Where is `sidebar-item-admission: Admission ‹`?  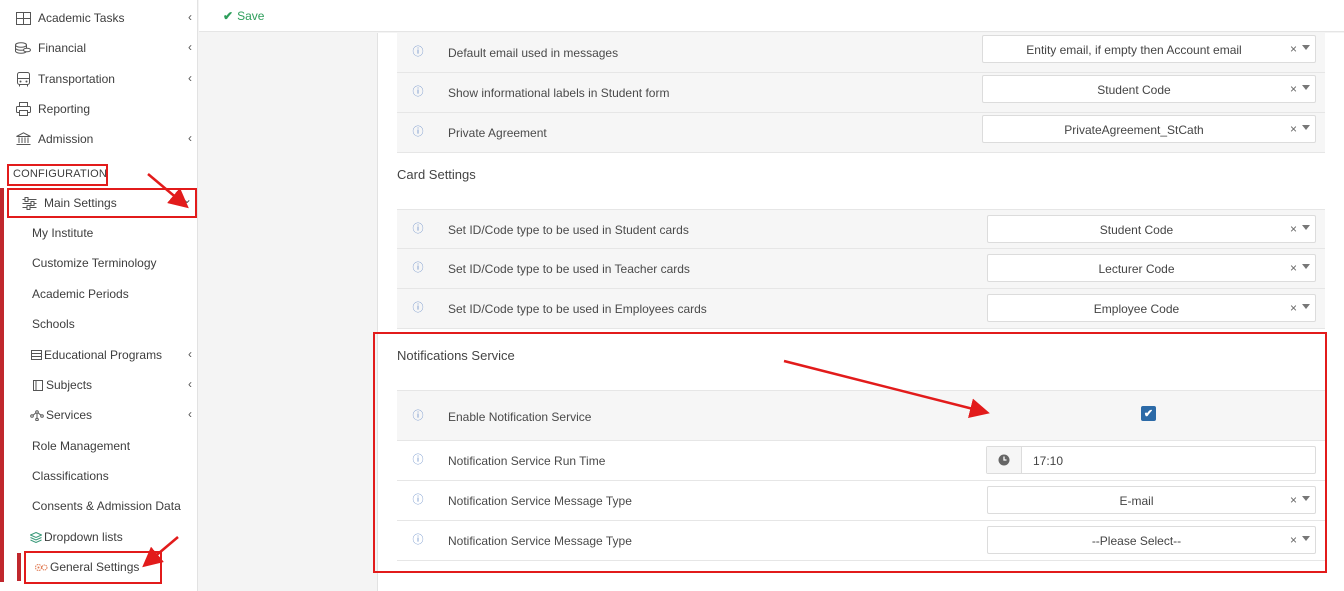
sidebar-item-admission: Admission ‹ is located at coordinates (99, 139).